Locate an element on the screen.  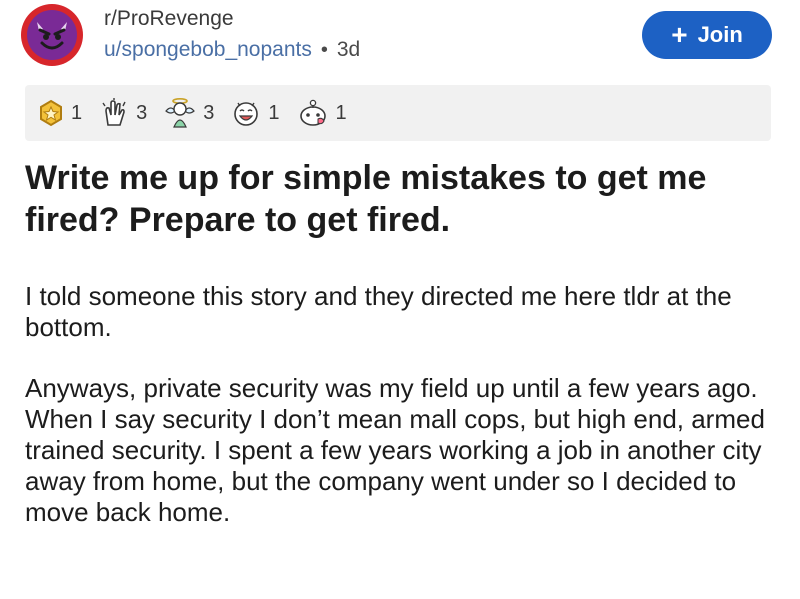
join-button-label: Join is located at coordinates (720, 34).